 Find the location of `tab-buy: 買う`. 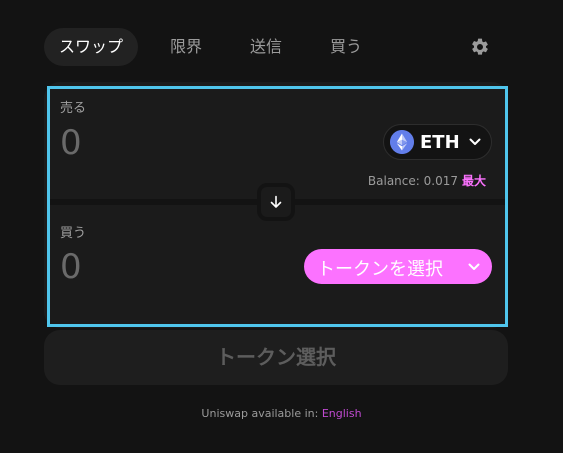

tab-buy: 買う is located at coordinates (346, 47).